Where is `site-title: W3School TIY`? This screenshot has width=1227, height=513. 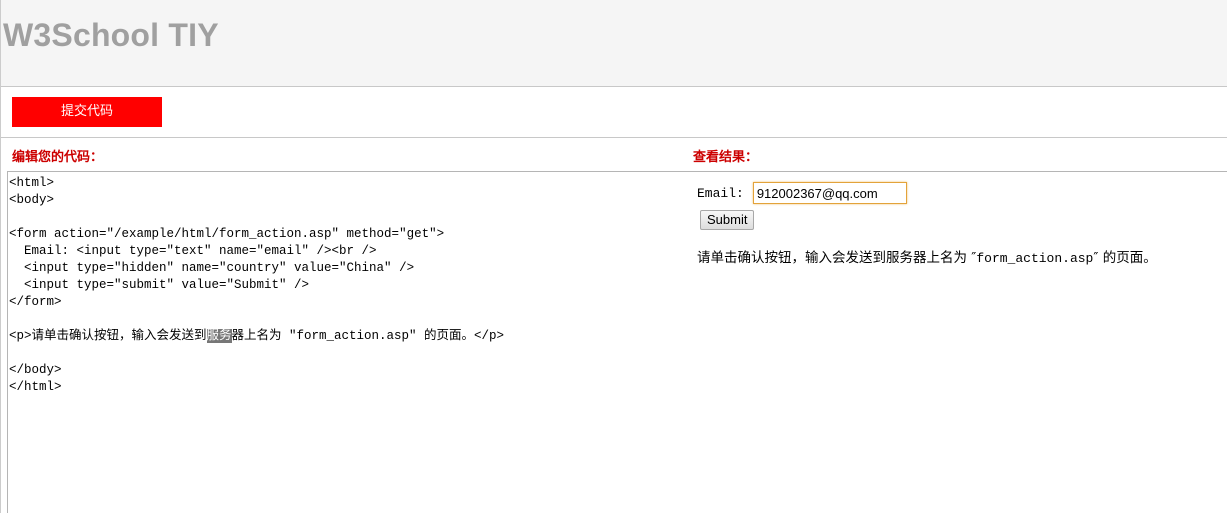
site-title: W3School TIY is located at coordinates (111, 35).